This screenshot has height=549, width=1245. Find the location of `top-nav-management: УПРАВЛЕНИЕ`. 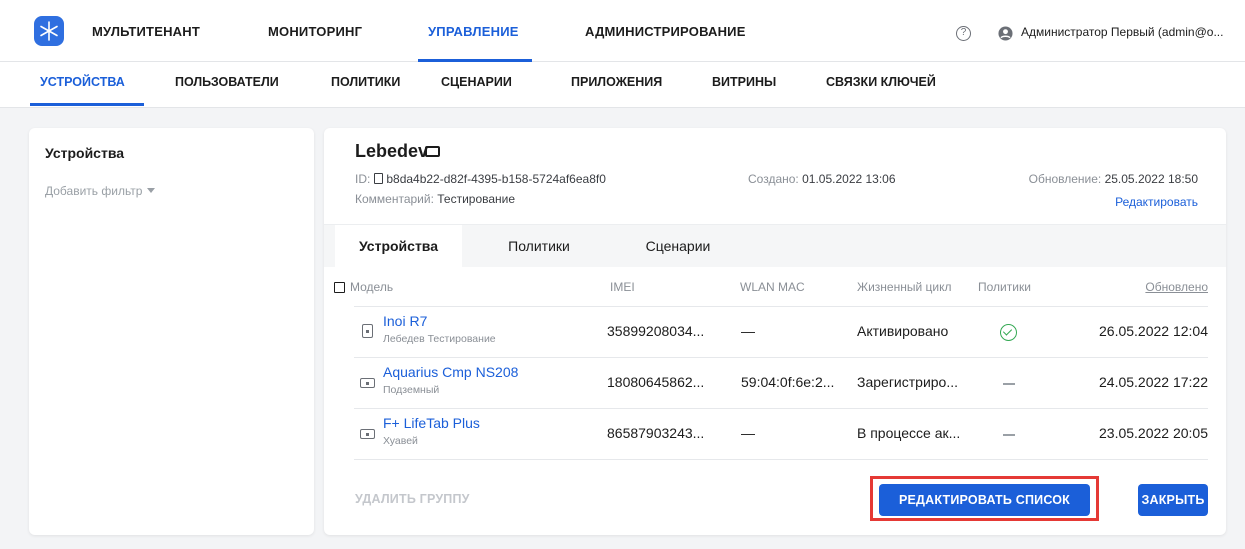

top-nav-management: УПРАВЛЕНИЕ is located at coordinates (473, 31).